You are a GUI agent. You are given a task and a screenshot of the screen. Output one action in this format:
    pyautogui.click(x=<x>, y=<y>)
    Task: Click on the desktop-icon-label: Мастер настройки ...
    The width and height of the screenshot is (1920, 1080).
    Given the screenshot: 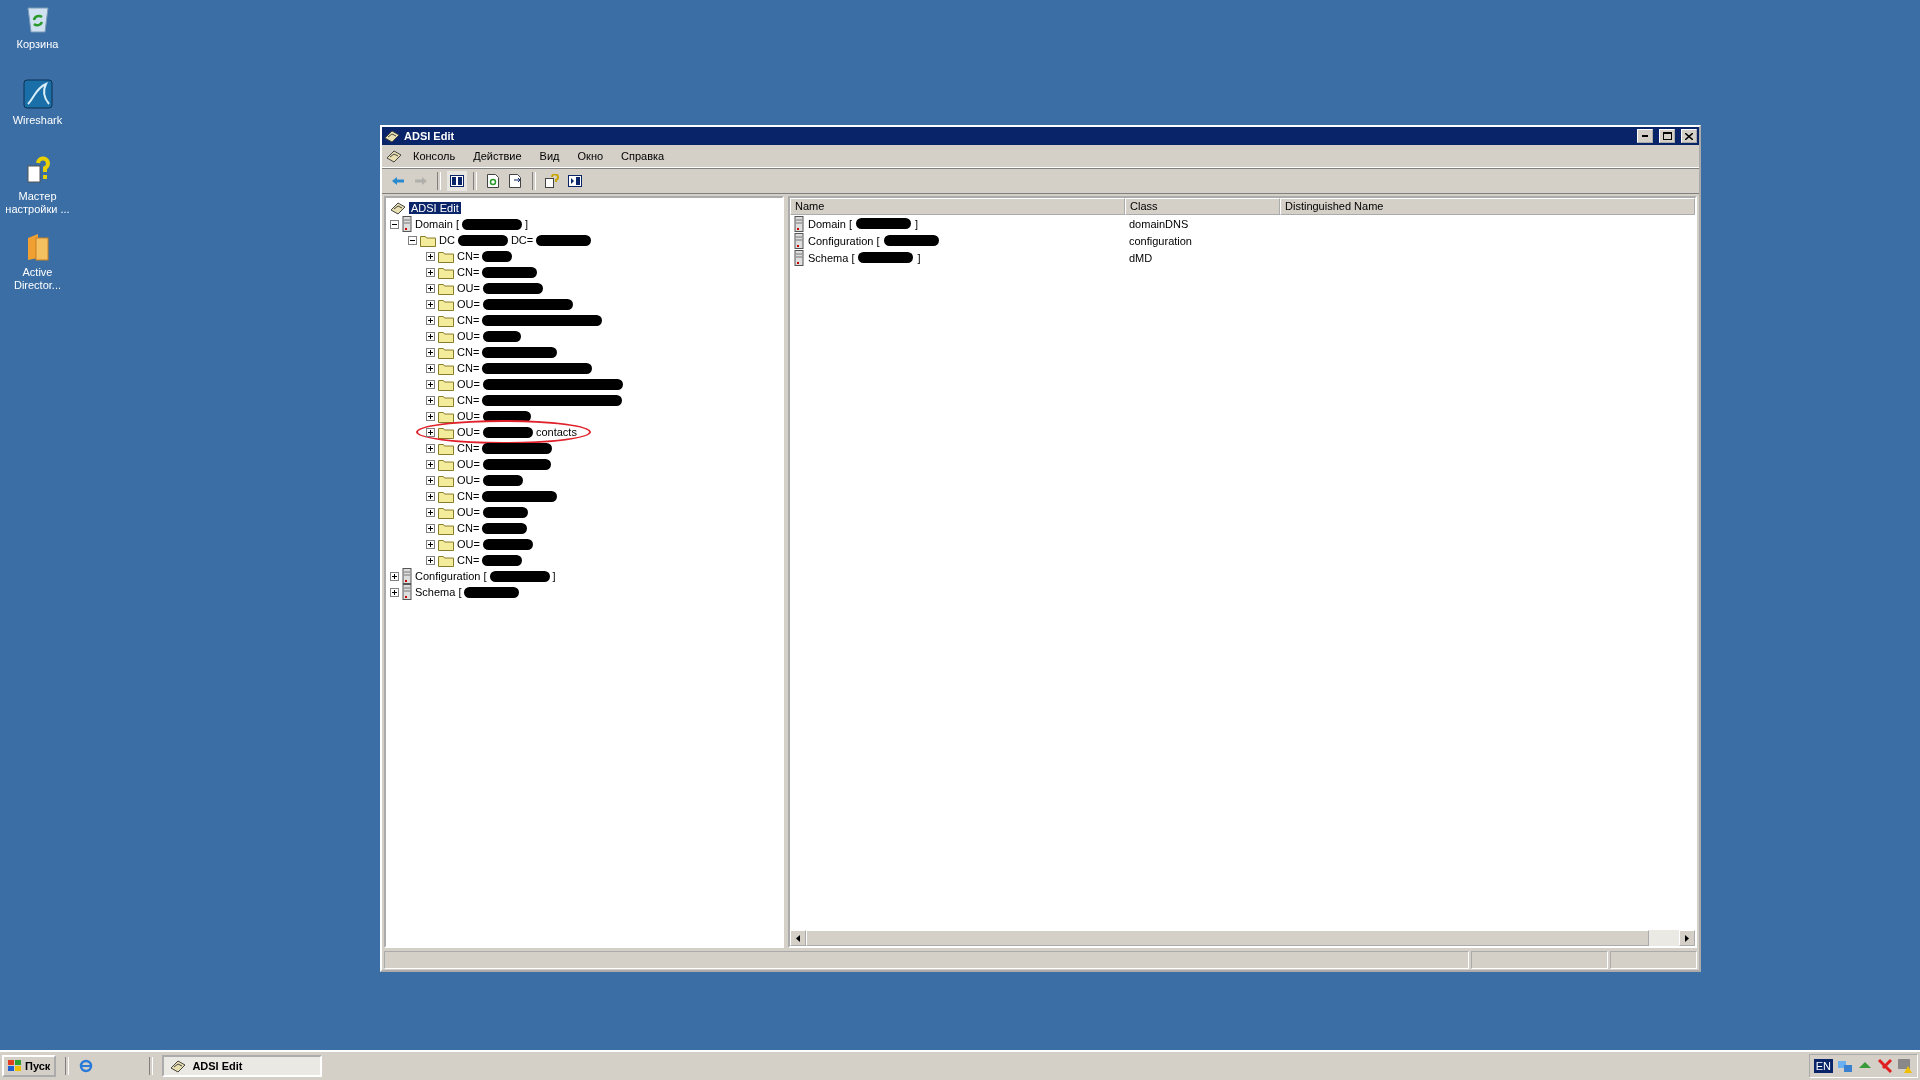 What is the action you would take?
    pyautogui.click(x=37, y=203)
    